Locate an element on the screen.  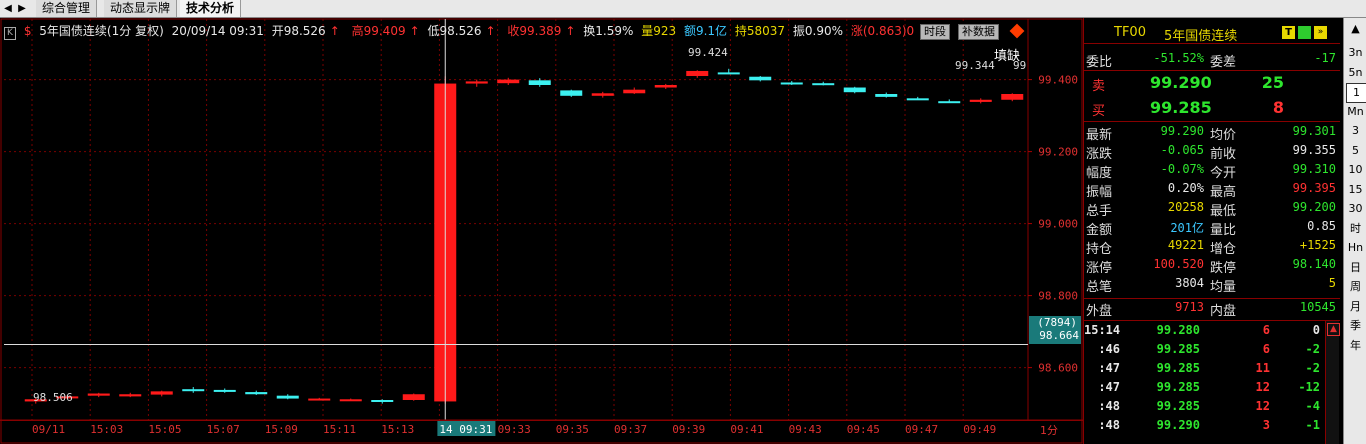
weicha-label: 委差 is located at coordinates (1223, 62).